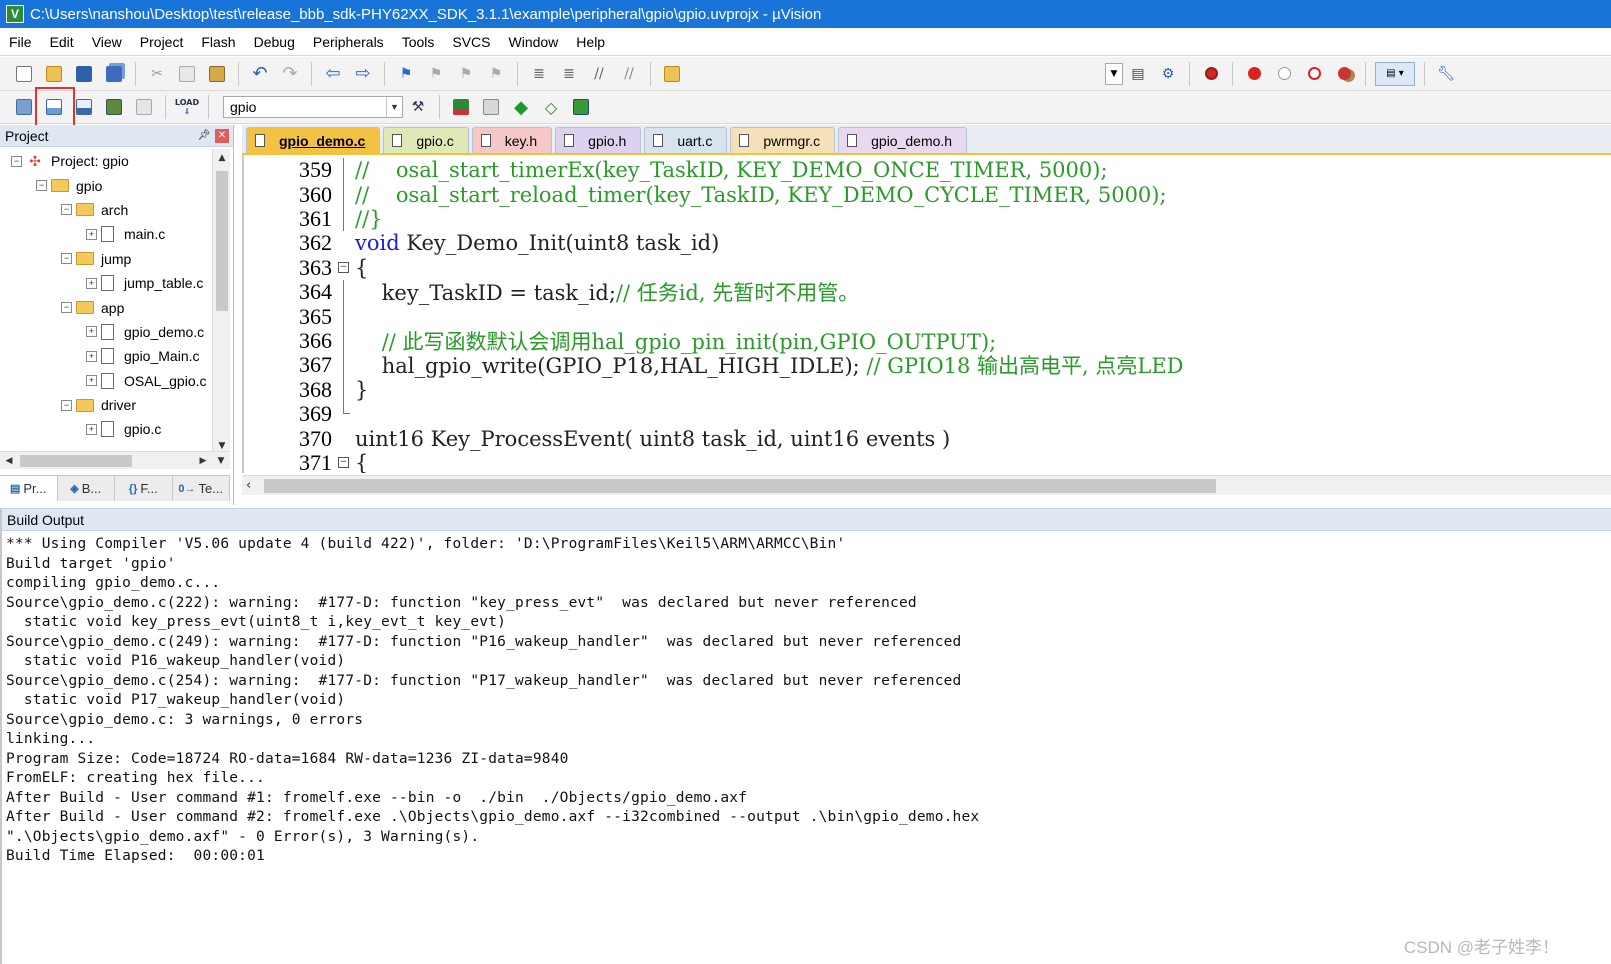  What do you see at coordinates (222, 158) in the screenshot?
I see `scroll-up-icon: ▲` at bounding box center [222, 158].